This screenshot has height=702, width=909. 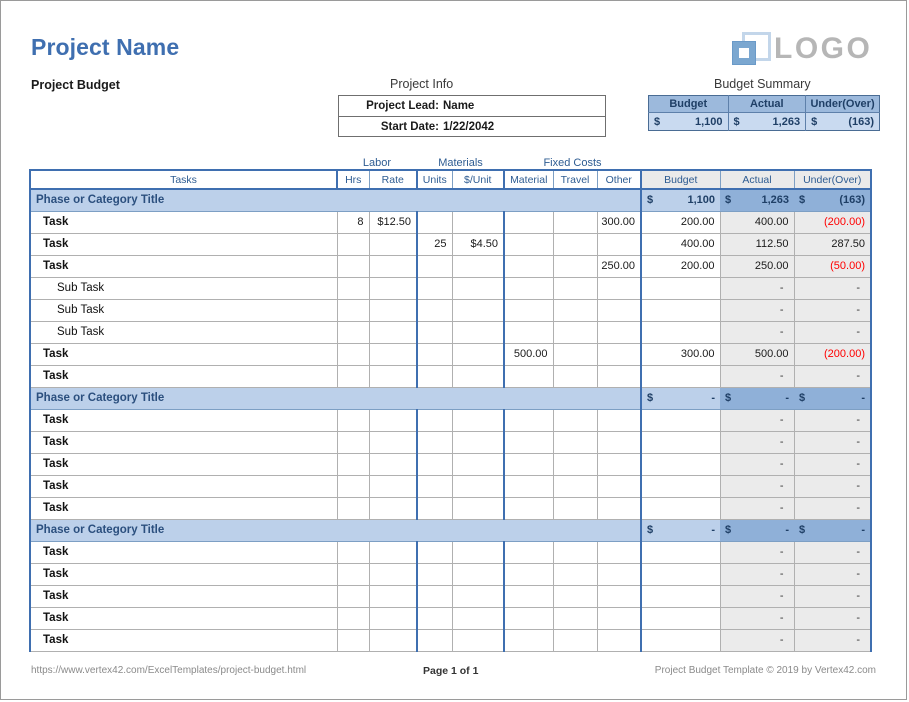 I want to click on cell-under-over: (50.00), so click(x=832, y=266).